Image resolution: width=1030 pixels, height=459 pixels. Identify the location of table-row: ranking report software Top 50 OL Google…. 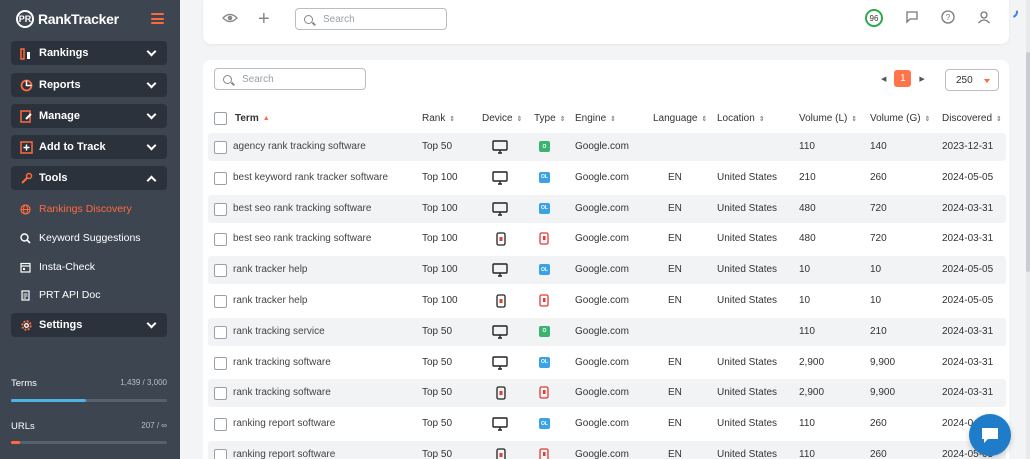
(607, 424).